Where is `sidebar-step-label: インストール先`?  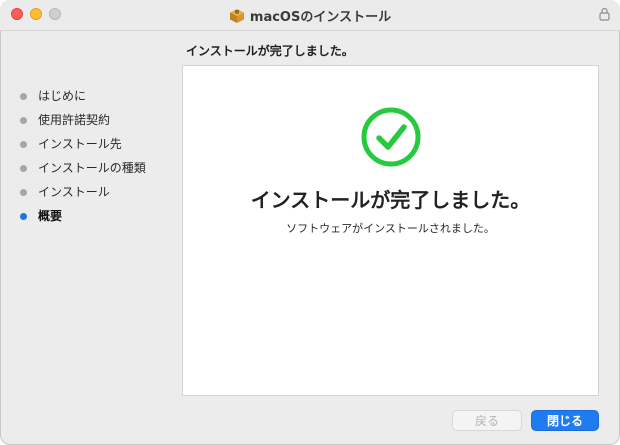 sidebar-step-label: インストール先 is located at coordinates (80, 144).